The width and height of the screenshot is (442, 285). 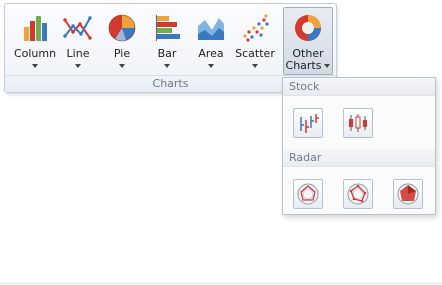 I want to click on other-charts-button: Other Charts, so click(x=308, y=41).